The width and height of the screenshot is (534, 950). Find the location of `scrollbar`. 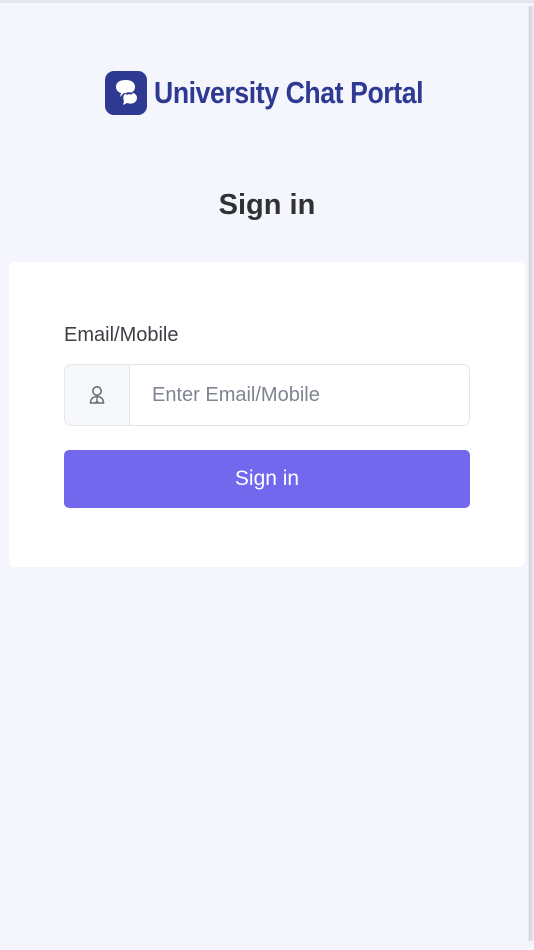

scrollbar is located at coordinates (531, 473).